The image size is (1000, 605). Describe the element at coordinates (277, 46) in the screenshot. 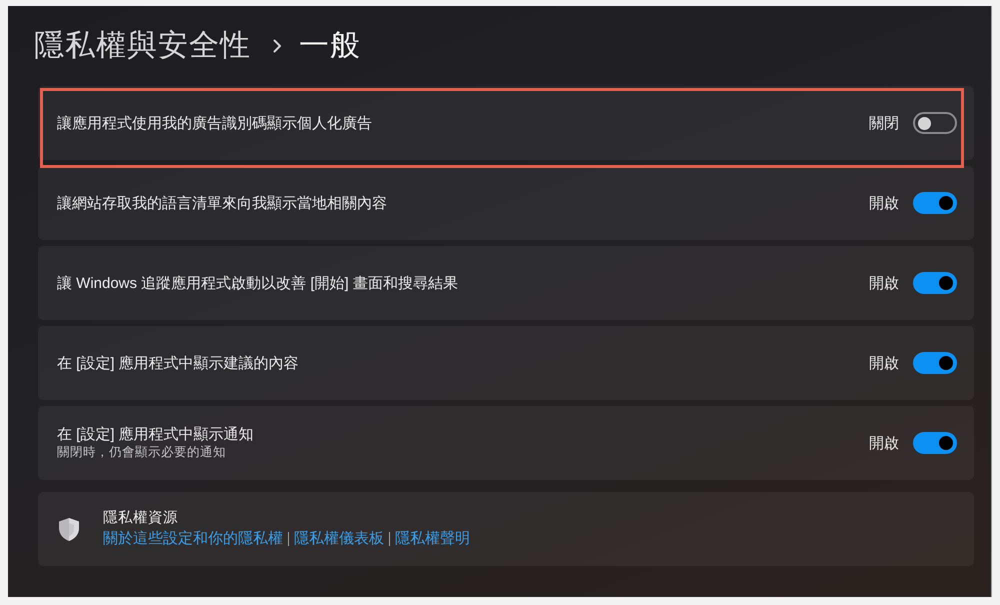

I see `chevron-right-icon` at that location.